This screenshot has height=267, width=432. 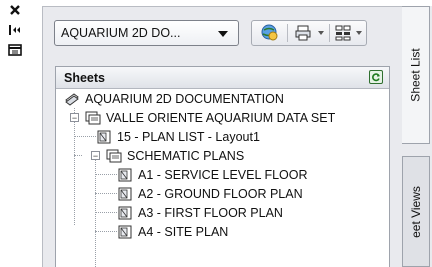 I want to click on globe-search-icon, so click(x=269, y=32).